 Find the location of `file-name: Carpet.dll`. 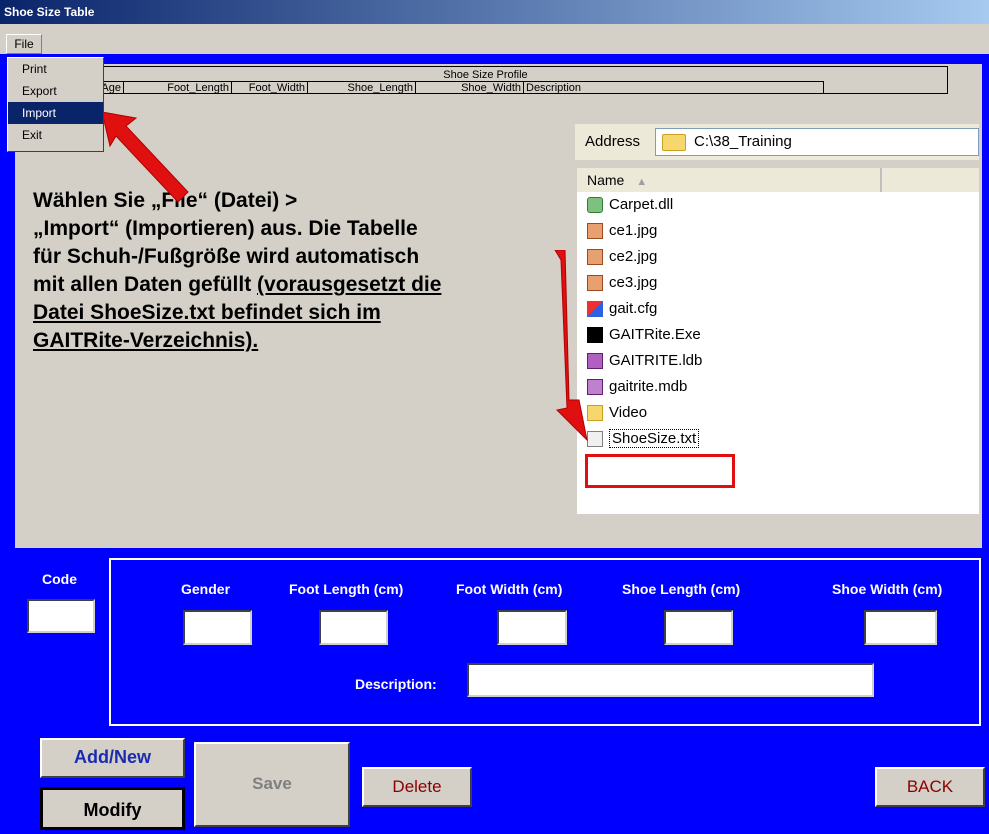

file-name: Carpet.dll is located at coordinates (641, 204).